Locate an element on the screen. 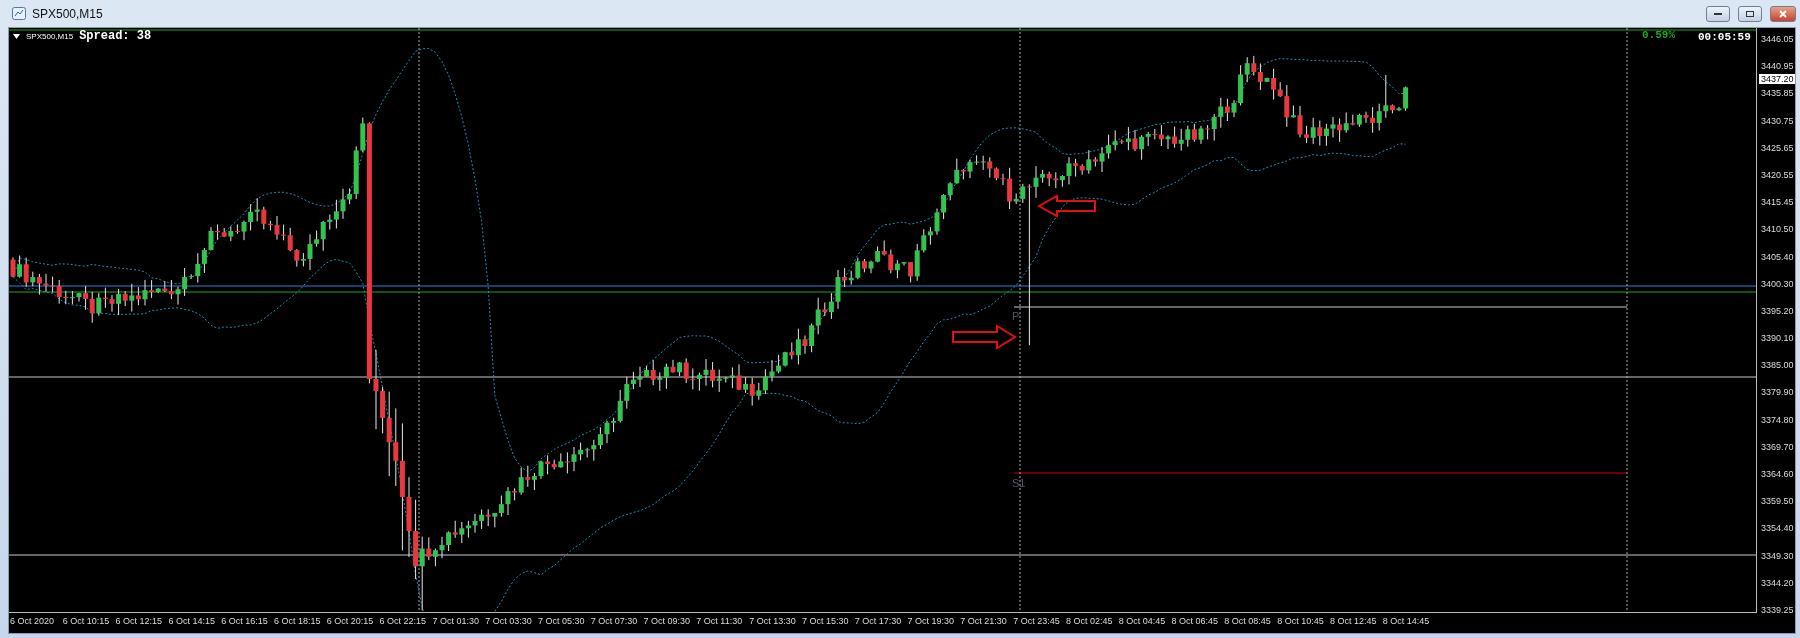 Image resolution: width=1800 pixels, height=638 pixels. price-axis-label: 3344.20 is located at coordinates (1777, 582).